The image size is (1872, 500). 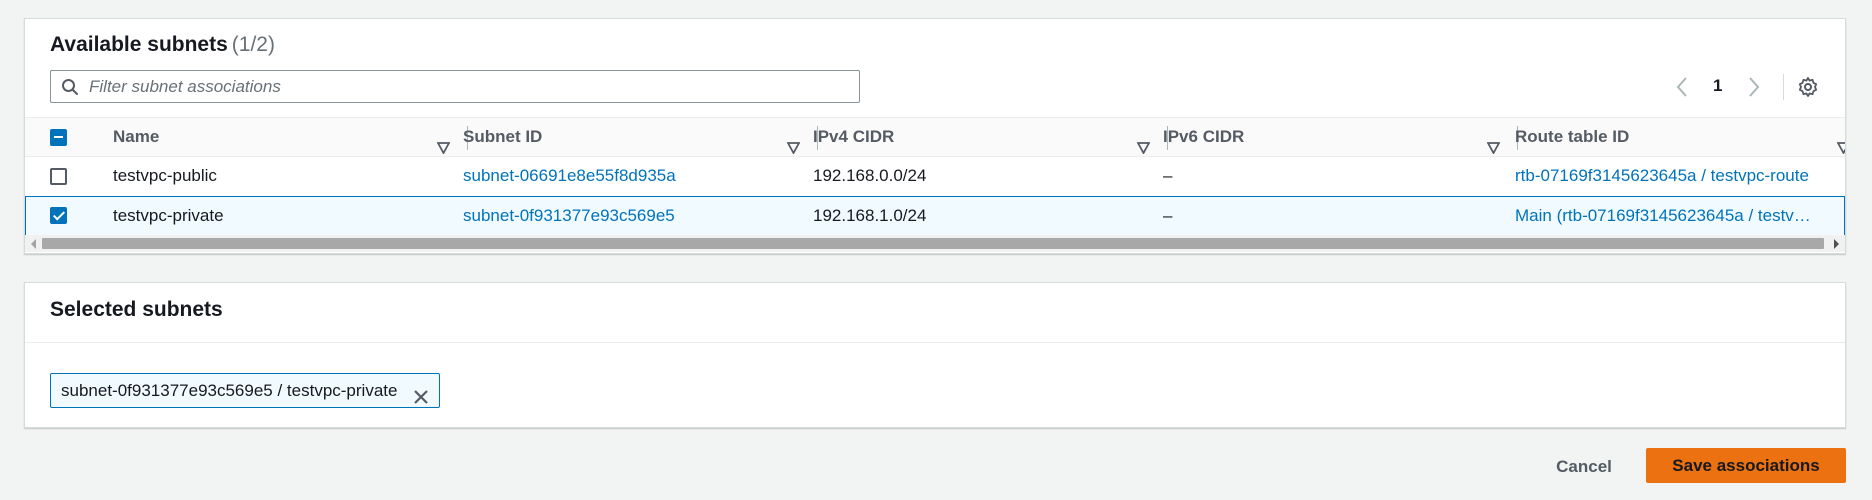 I want to click on column-header-ipv6-cidr: IPv6 CIDR, so click(x=1340, y=138).